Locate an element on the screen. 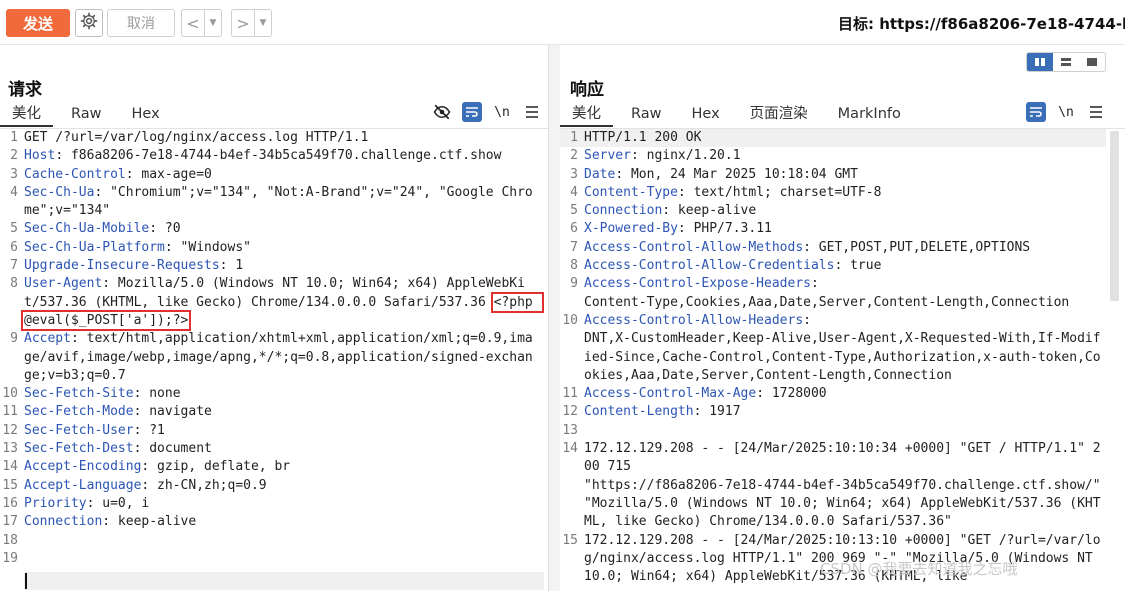  header-value: : 1 is located at coordinates (231, 266).